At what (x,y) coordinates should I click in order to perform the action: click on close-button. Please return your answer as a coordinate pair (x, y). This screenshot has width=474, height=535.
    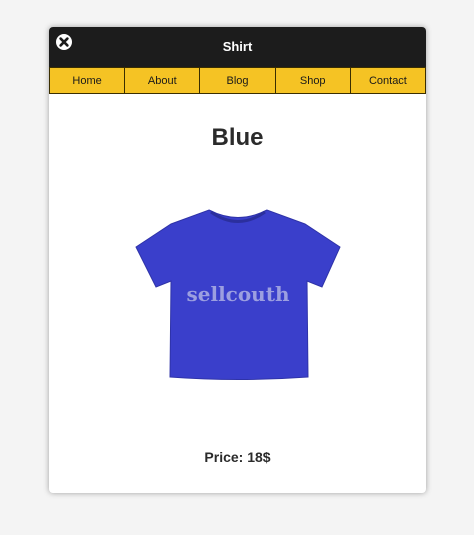
    Looking at the image, I should click on (64, 42).